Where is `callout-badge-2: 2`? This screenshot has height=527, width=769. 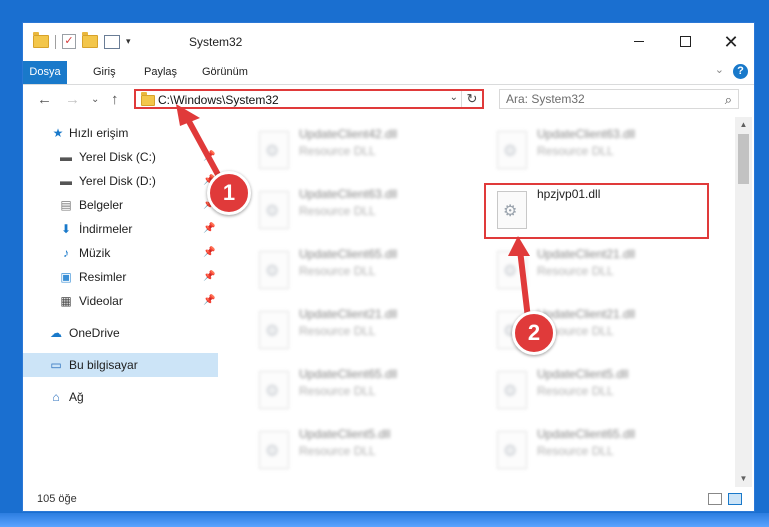 callout-badge-2: 2 is located at coordinates (534, 333).